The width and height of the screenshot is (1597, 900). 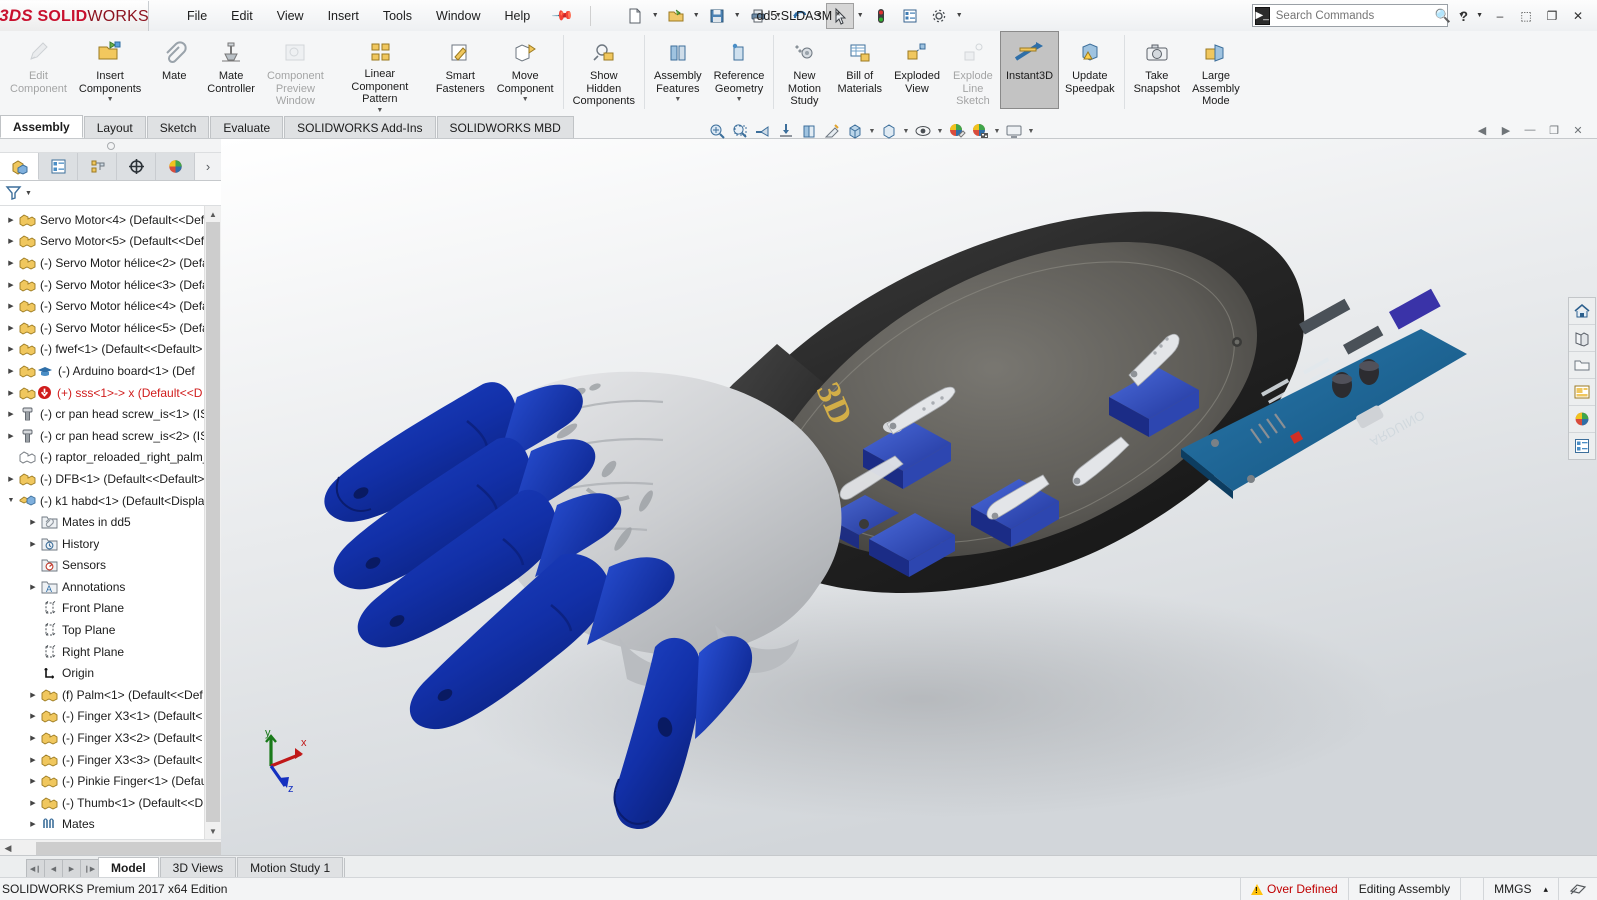 I want to click on view-settings-icon, so click(x=1014, y=131).